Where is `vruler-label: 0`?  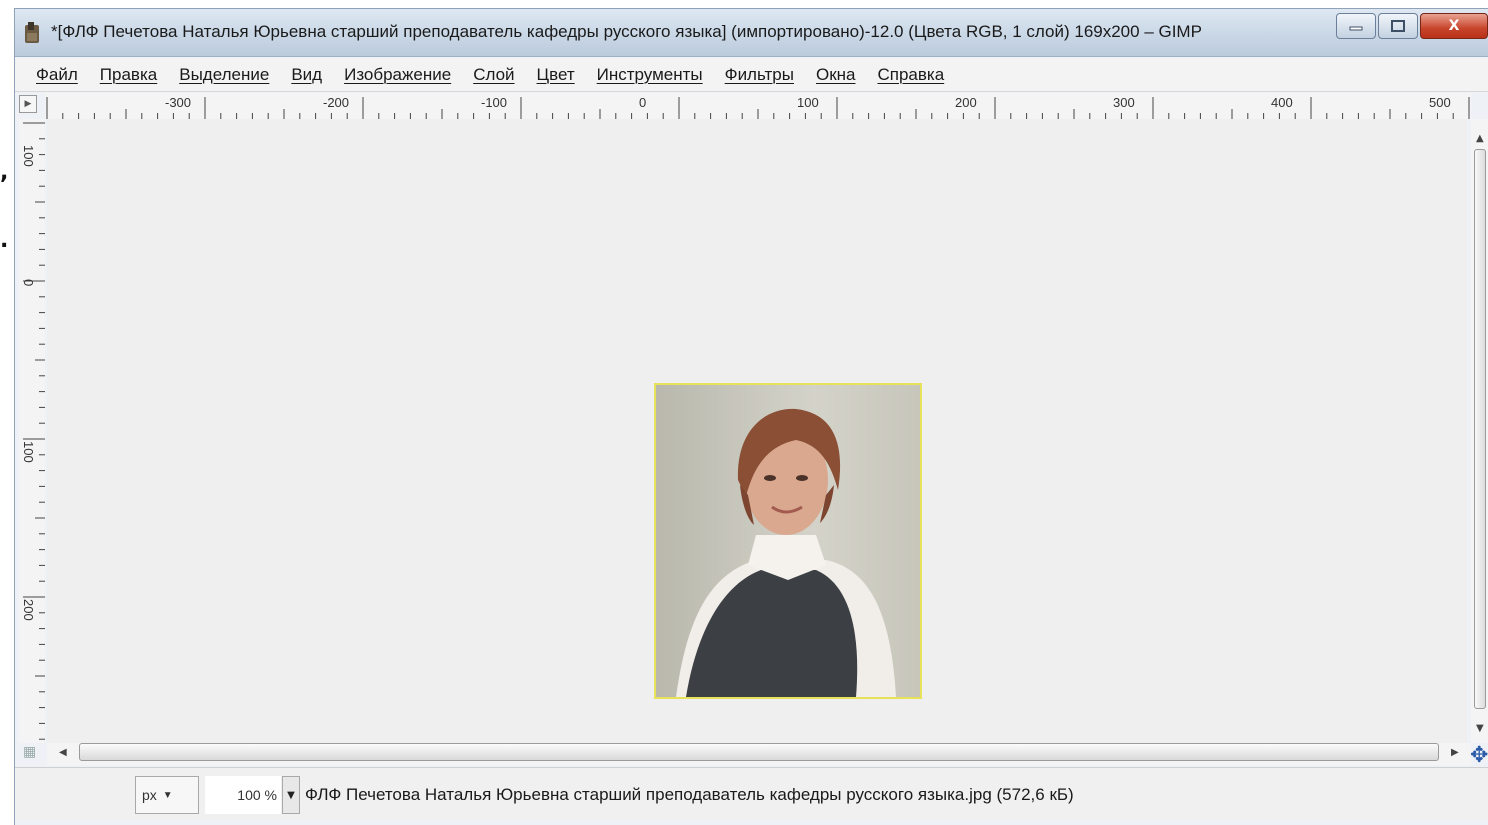
vruler-label: 0 is located at coordinates (28, 283).